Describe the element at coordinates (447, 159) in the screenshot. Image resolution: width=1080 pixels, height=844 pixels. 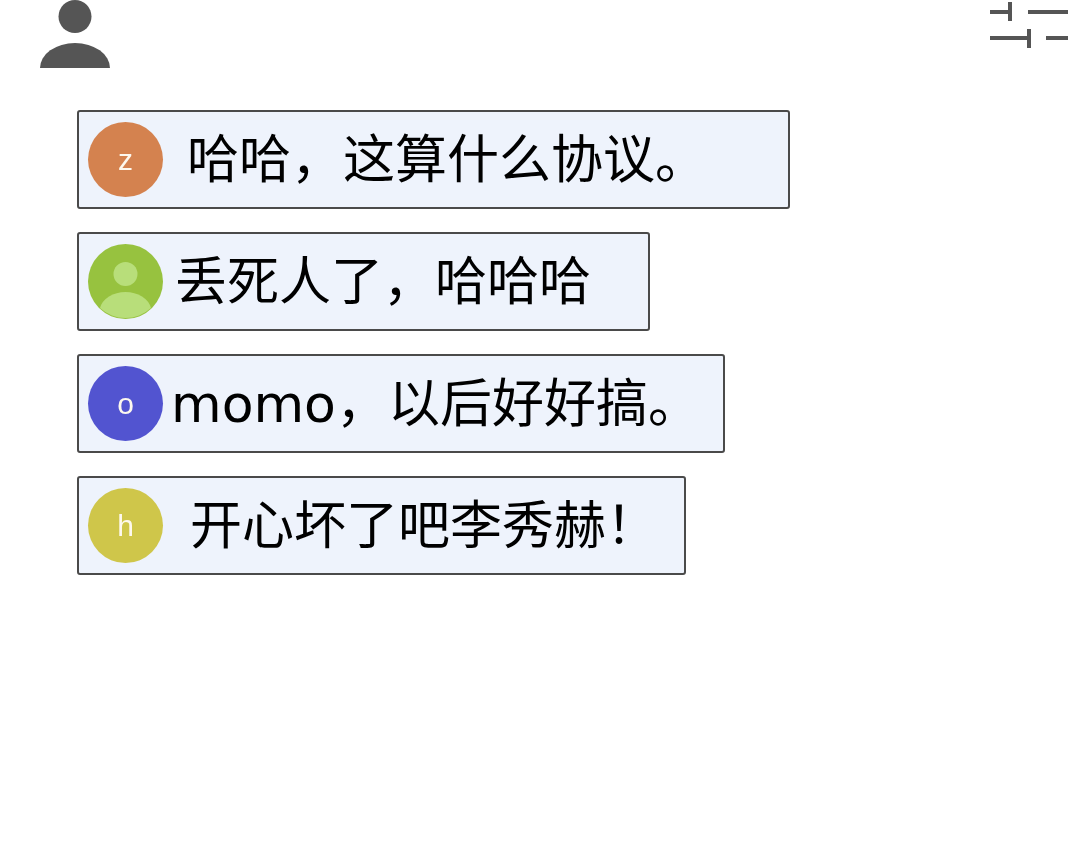
I see `comment-text: 哈哈，这算什么协议。` at that location.